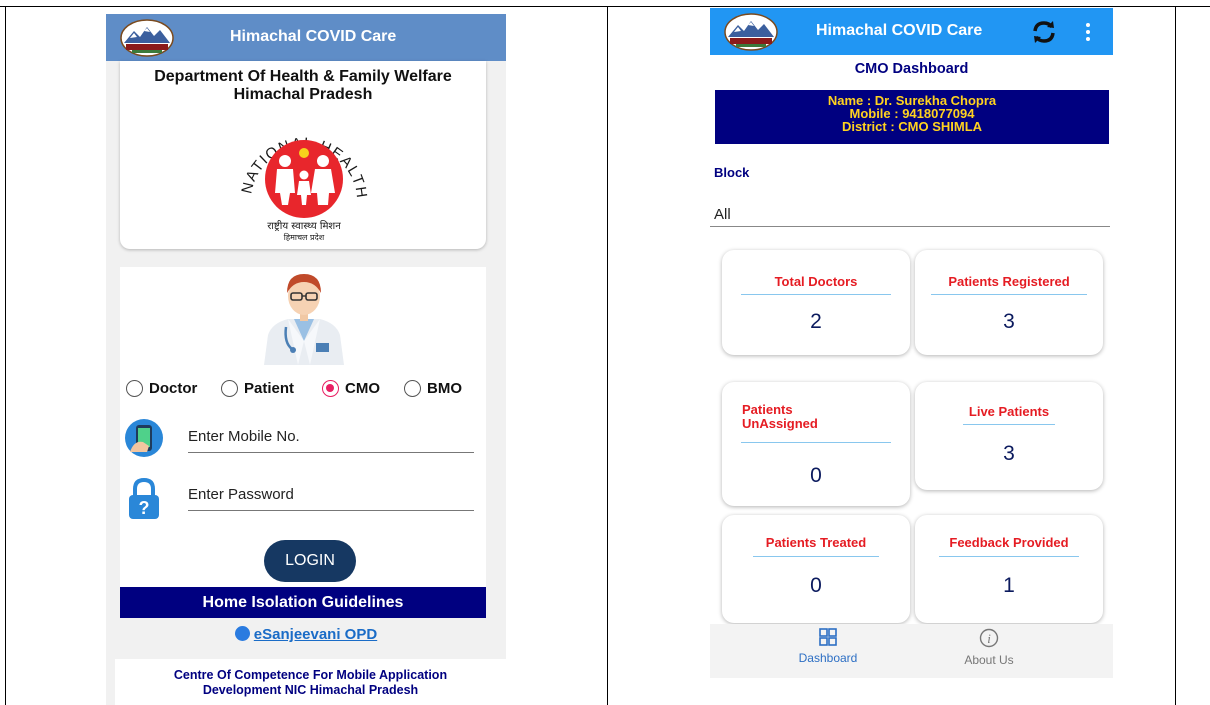 This screenshot has width=1210, height=705. What do you see at coordinates (144, 438) in the screenshot?
I see `mobile-phone-icon` at bounding box center [144, 438].